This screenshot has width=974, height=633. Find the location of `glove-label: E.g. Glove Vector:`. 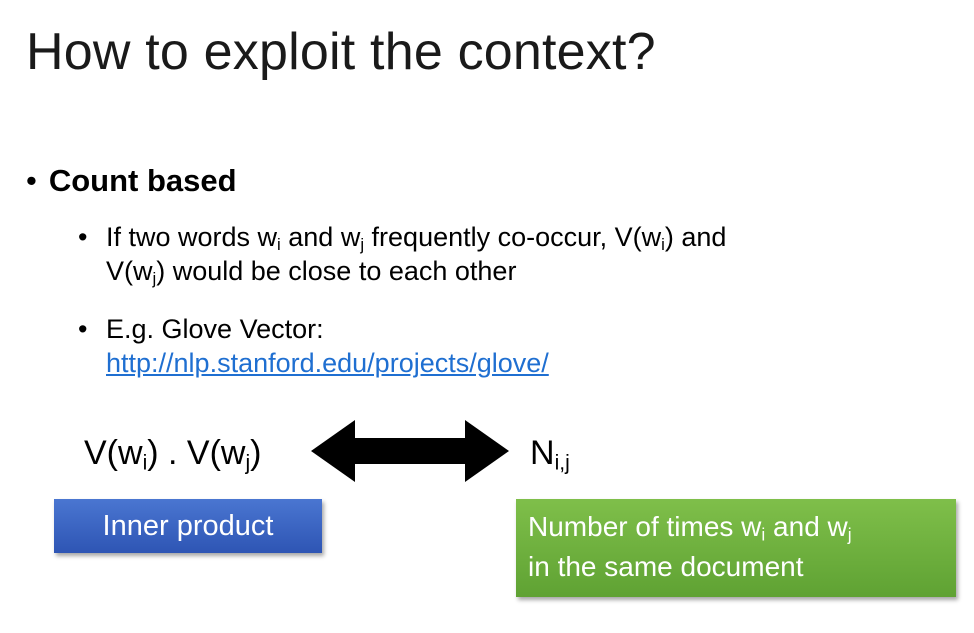

glove-label: E.g. Glove Vector: is located at coordinates (215, 329).